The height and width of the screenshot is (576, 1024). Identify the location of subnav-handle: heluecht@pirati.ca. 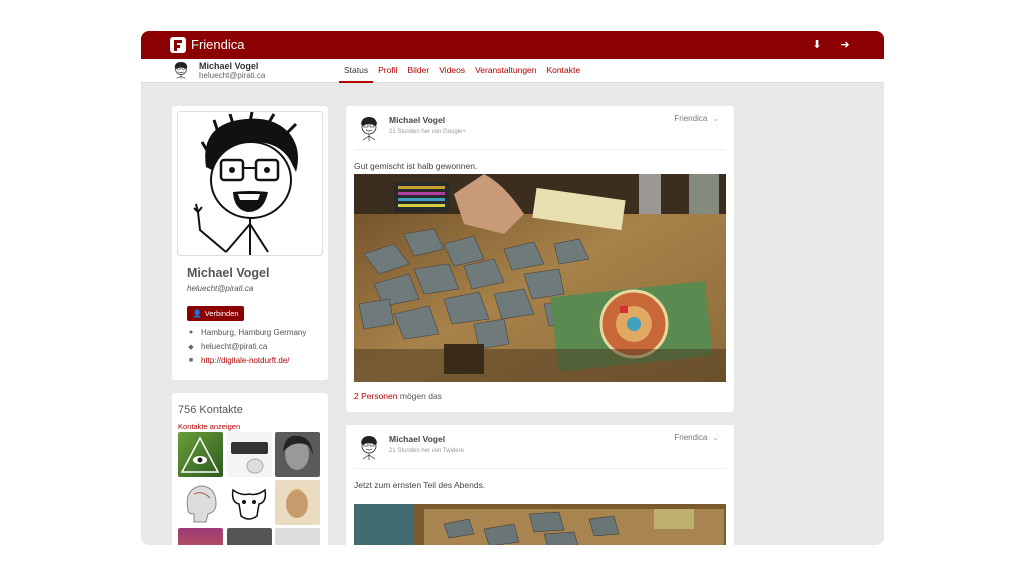
(232, 75).